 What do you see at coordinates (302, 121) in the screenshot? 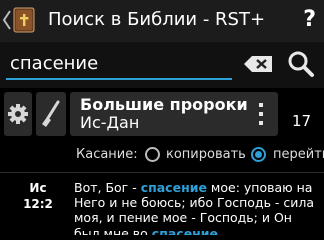
I see `result-count: 17` at bounding box center [302, 121].